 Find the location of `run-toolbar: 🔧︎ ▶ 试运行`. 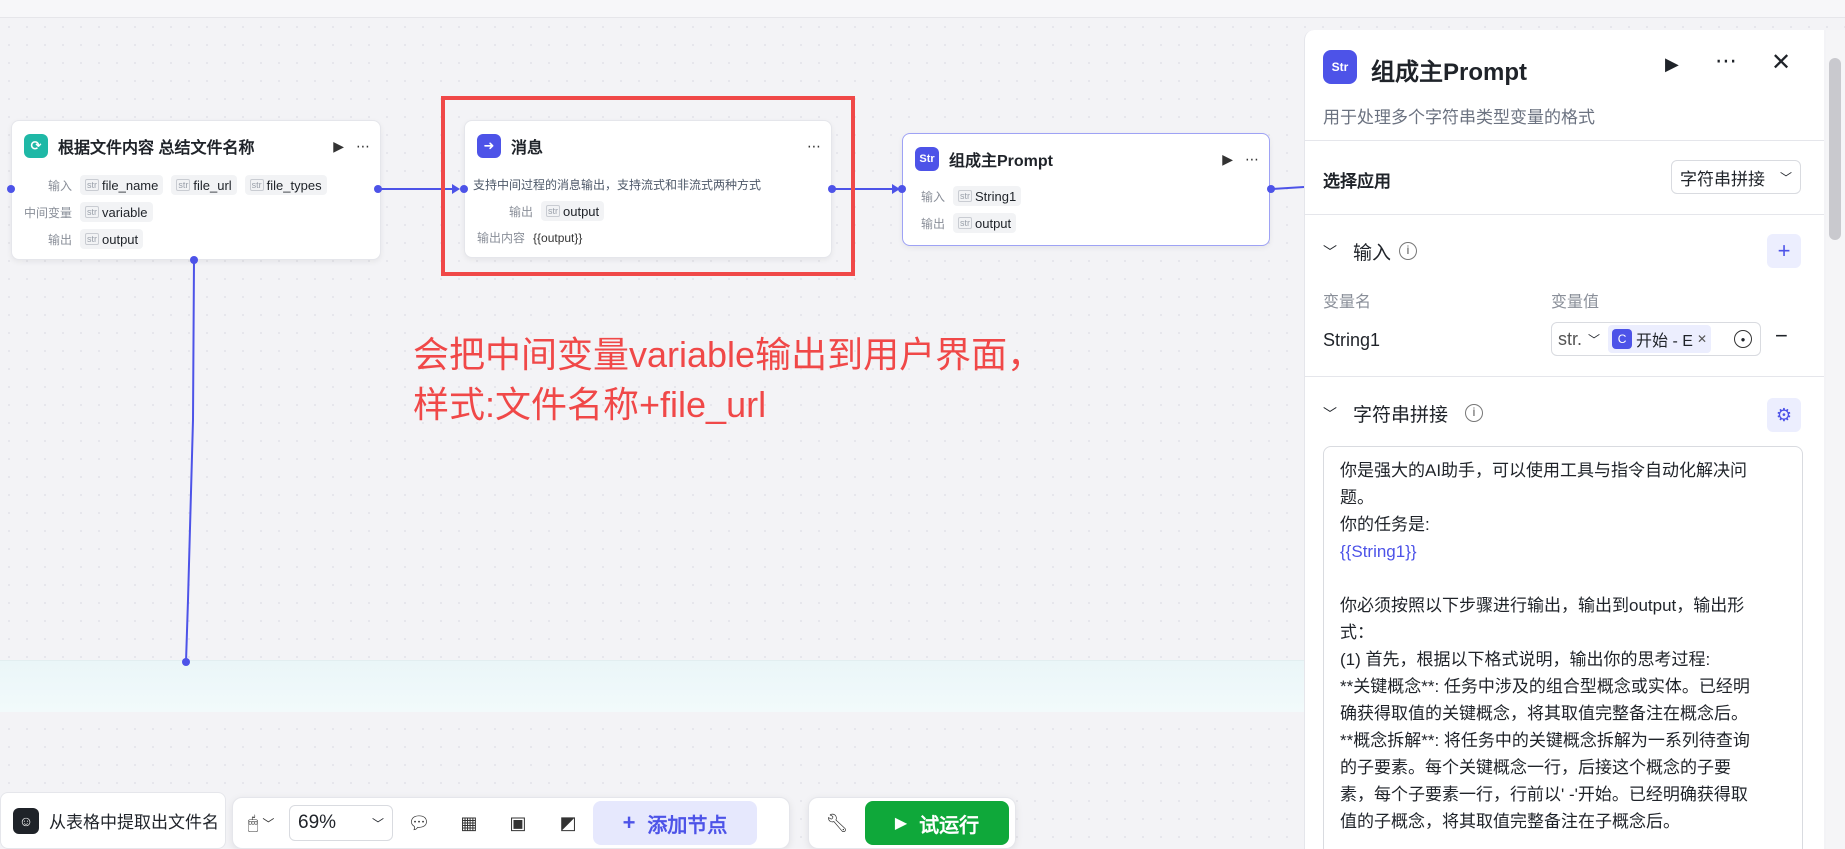

run-toolbar: 🔧︎ ▶ 试运行 is located at coordinates (912, 823).